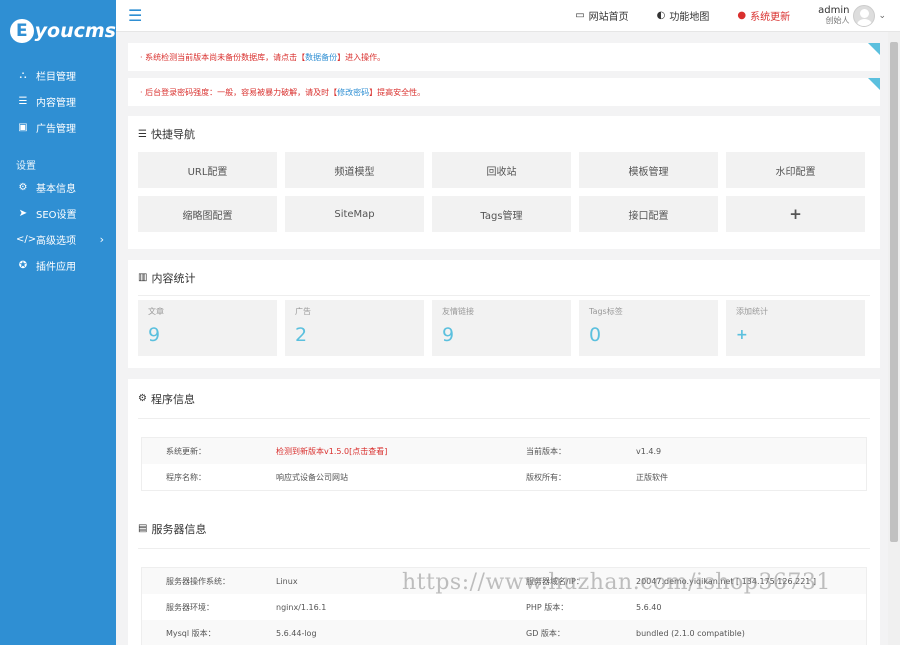 This screenshot has height=645, width=900. What do you see at coordinates (742, 15) in the screenshot?
I see `info-icon: ●` at bounding box center [742, 15].